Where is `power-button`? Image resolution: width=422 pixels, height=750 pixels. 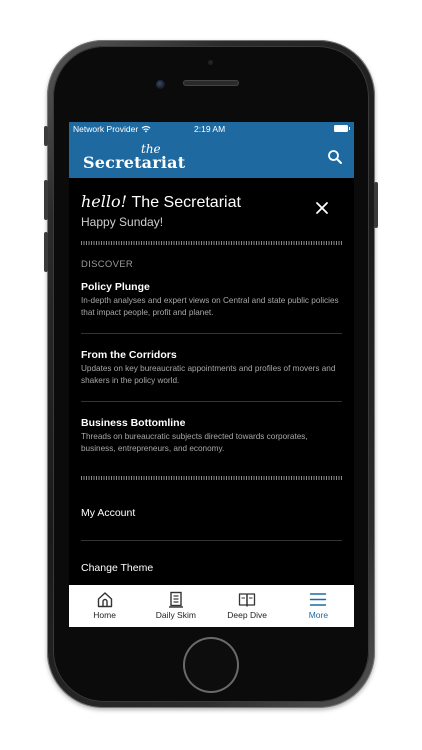
power-button is located at coordinates (376, 205).